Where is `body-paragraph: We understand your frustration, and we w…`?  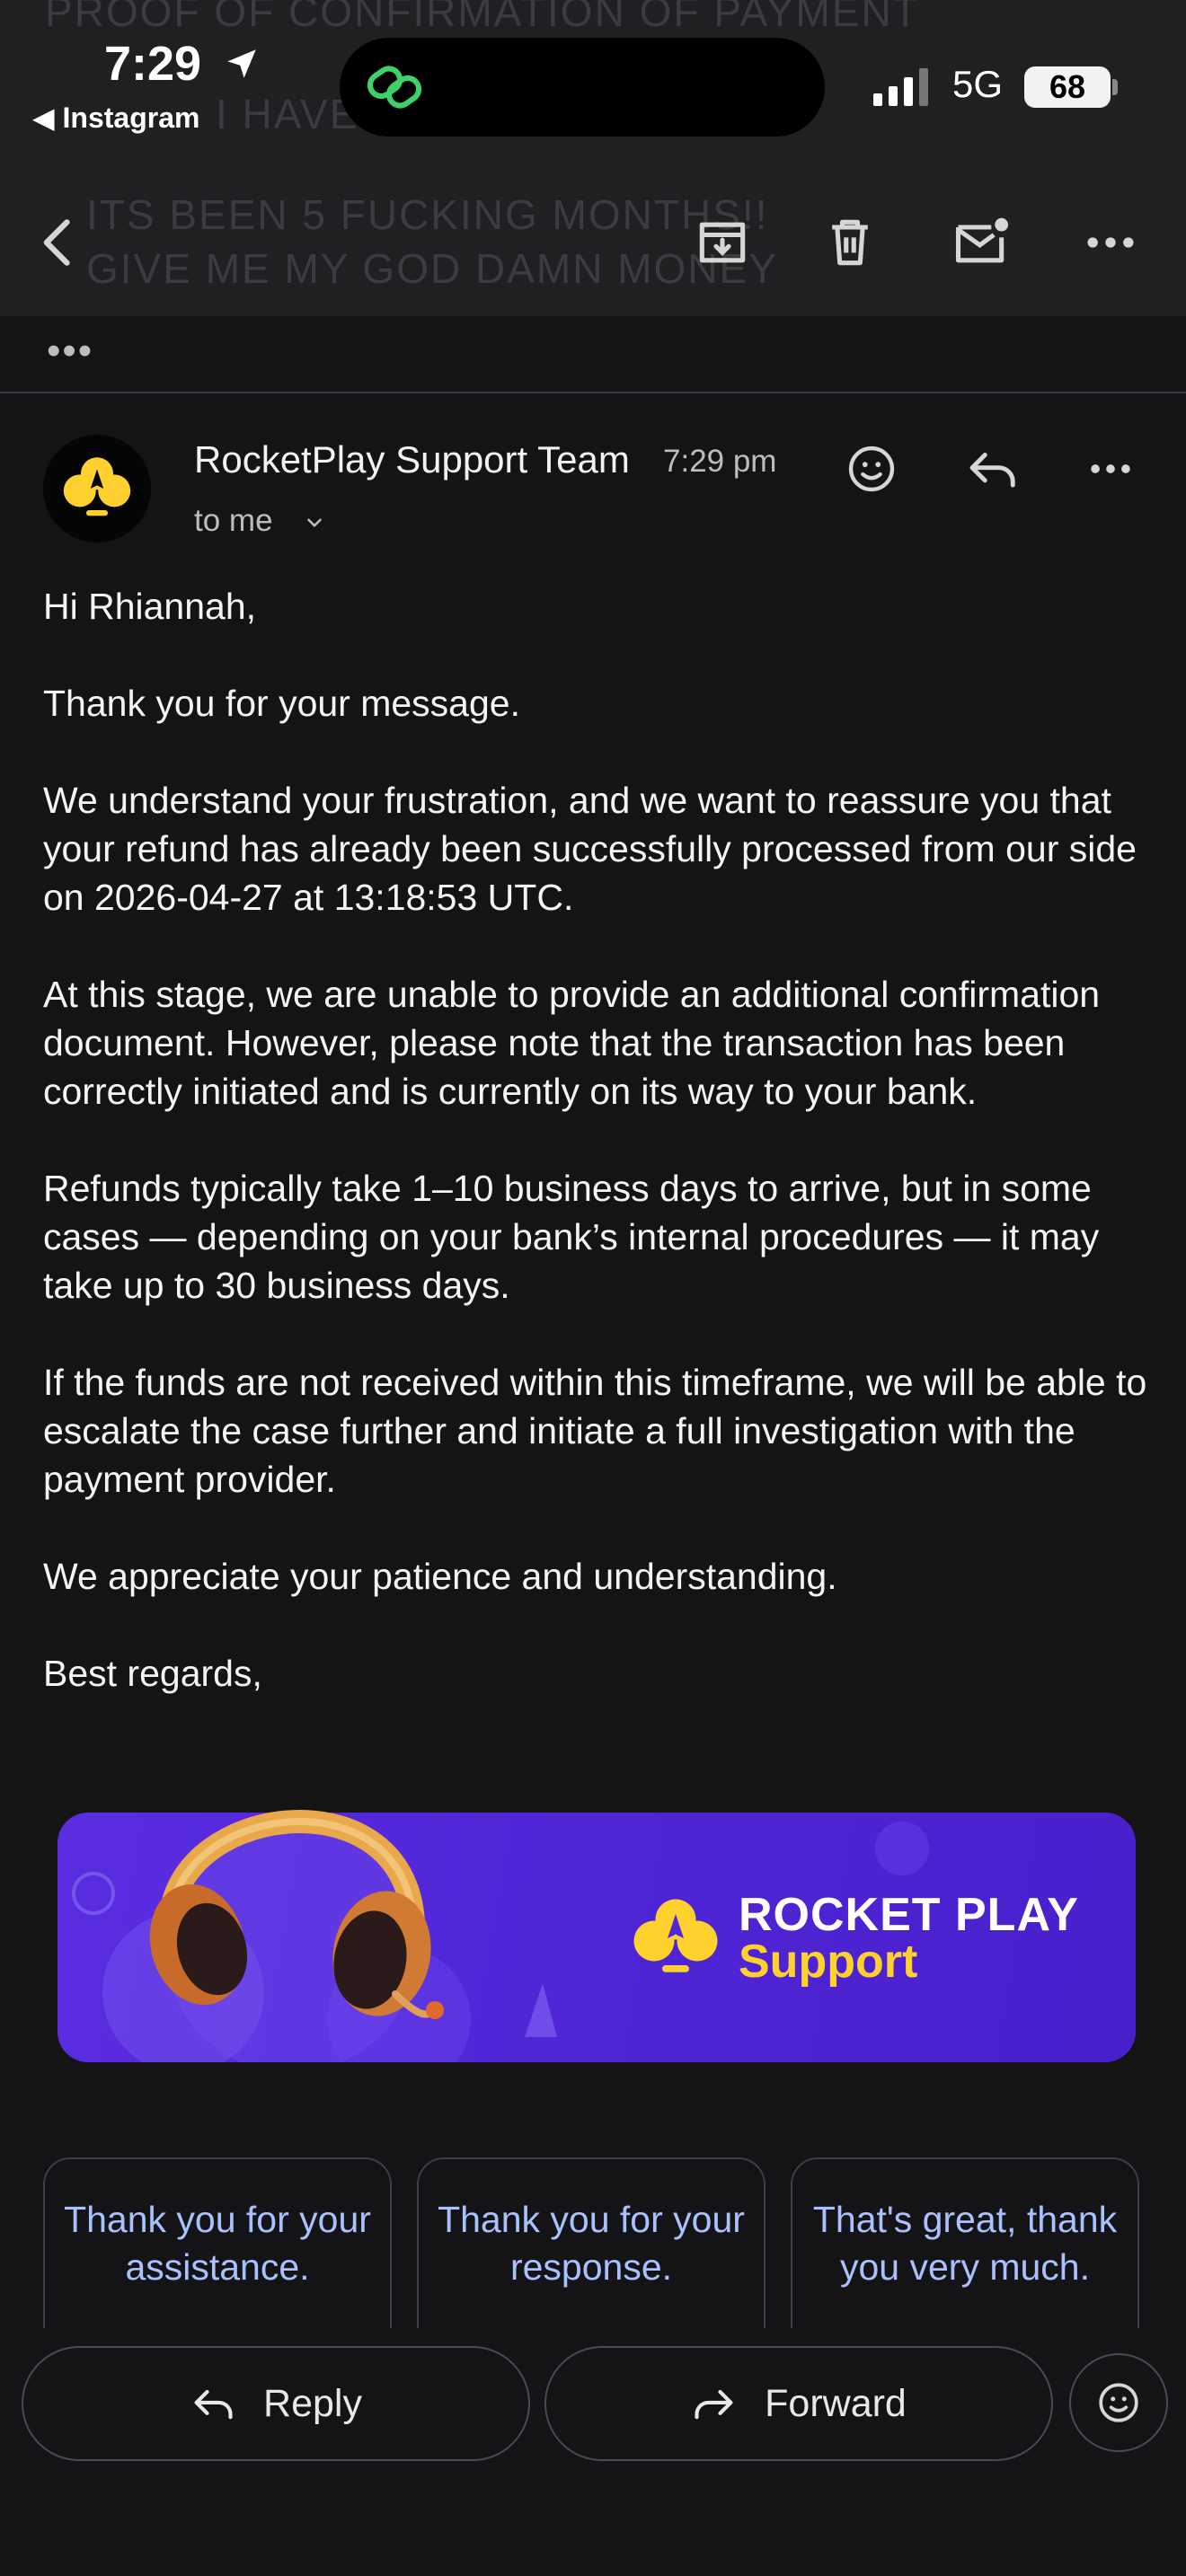 body-paragraph: We understand your frustration, and we w… is located at coordinates (590, 849).